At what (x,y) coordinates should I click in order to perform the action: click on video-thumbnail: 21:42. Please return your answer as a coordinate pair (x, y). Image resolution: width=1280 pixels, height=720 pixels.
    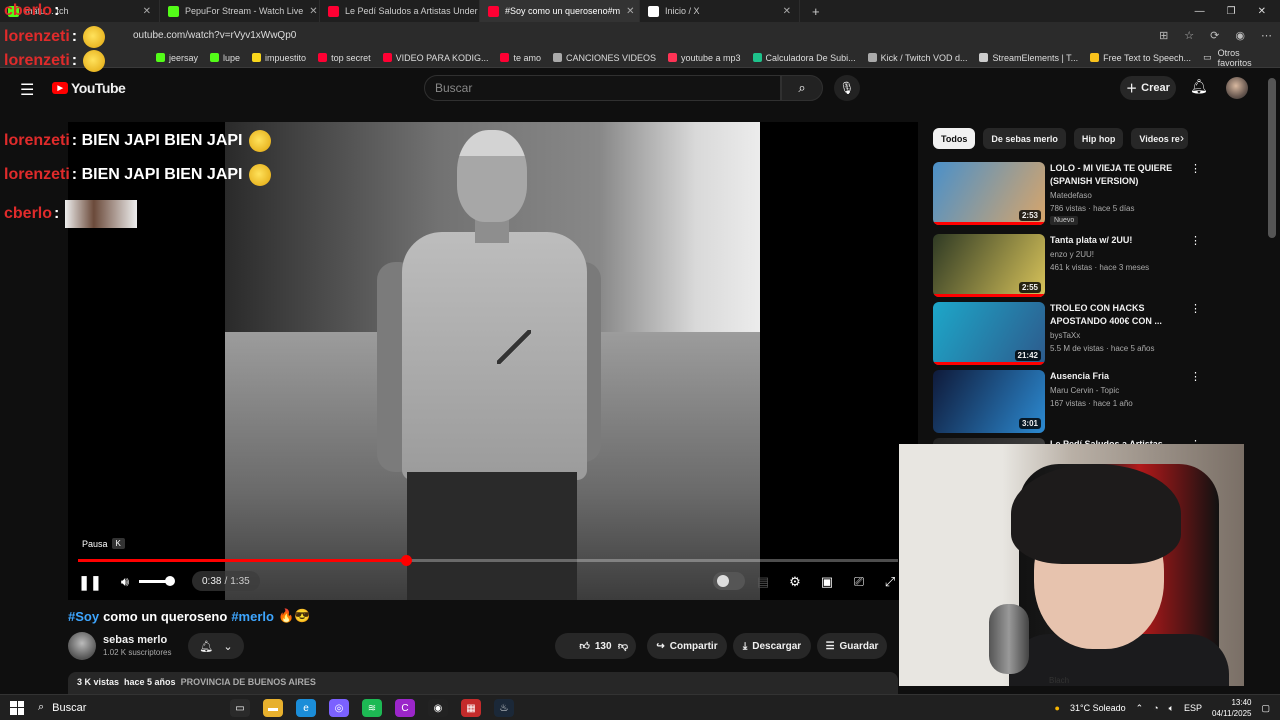
    Looking at the image, I should click on (989, 333).